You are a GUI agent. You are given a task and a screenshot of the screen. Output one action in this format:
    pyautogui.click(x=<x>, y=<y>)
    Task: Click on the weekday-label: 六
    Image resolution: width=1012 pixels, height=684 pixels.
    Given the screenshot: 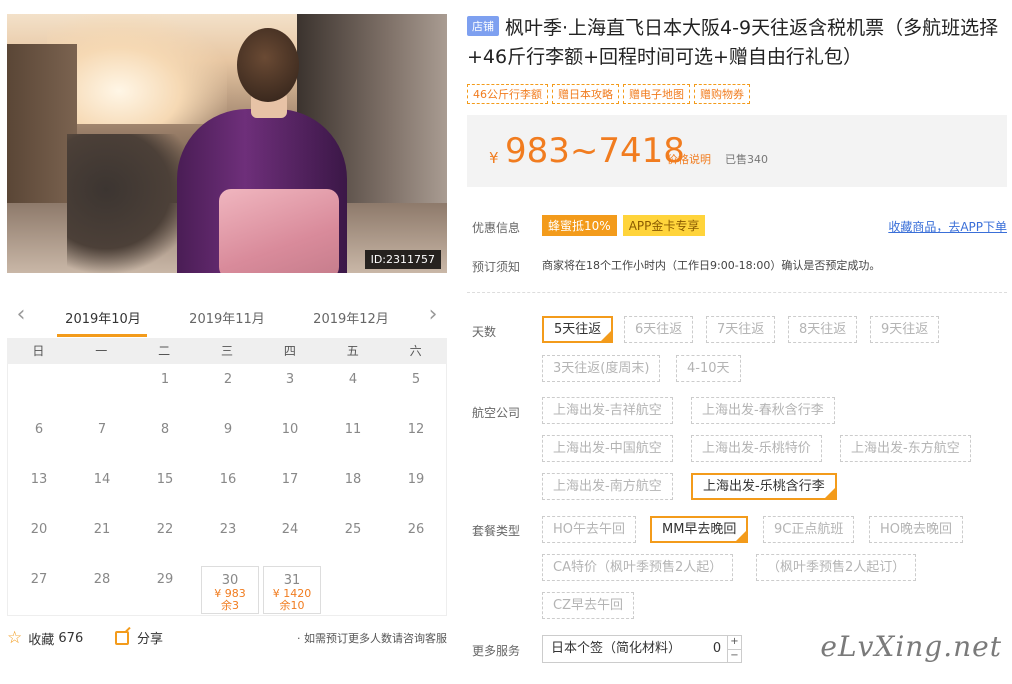 What is the action you would take?
    pyautogui.click(x=415, y=351)
    